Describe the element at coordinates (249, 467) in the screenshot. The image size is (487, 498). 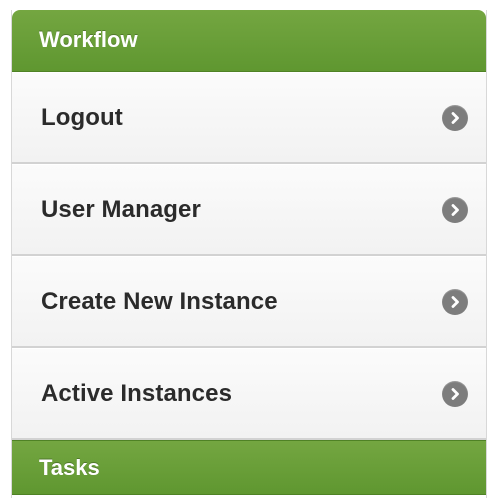
I see `tasks-section-header: Tasks` at that location.